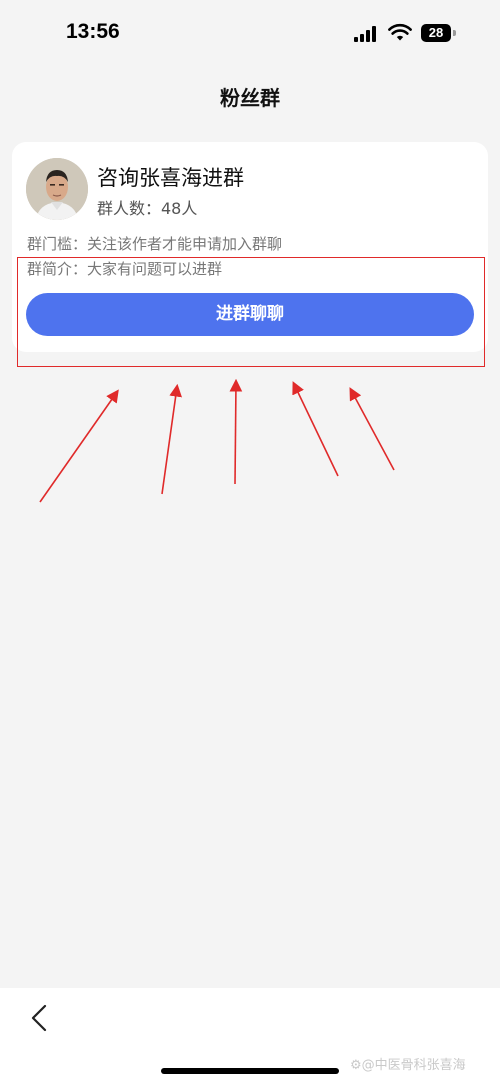 This screenshot has width=500, height=1084. What do you see at coordinates (251, 312) in the screenshot?
I see `annotation-highlight-box` at bounding box center [251, 312].